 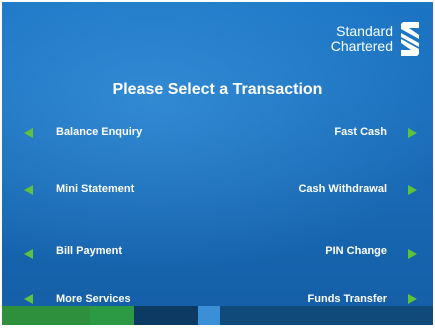 What do you see at coordinates (356, 251) in the screenshot?
I see `option-pin-change: PIN Change` at bounding box center [356, 251].